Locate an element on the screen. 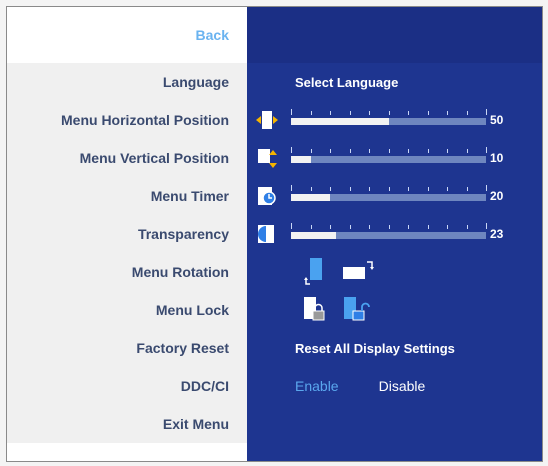 The image size is (548, 466). menu-item-horizontal-position: Menu Horizontal Position is located at coordinates (127, 120).